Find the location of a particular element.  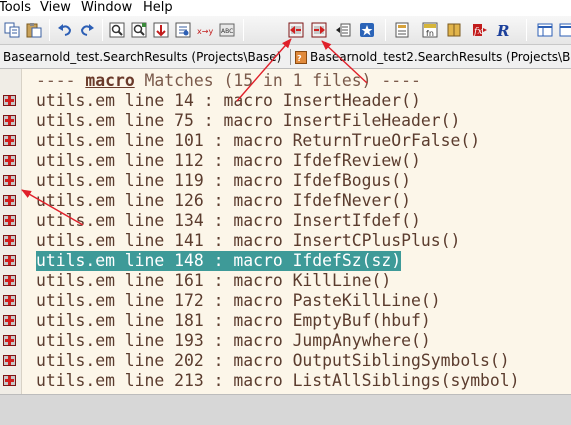

prev-match-button is located at coordinates (296, 30).